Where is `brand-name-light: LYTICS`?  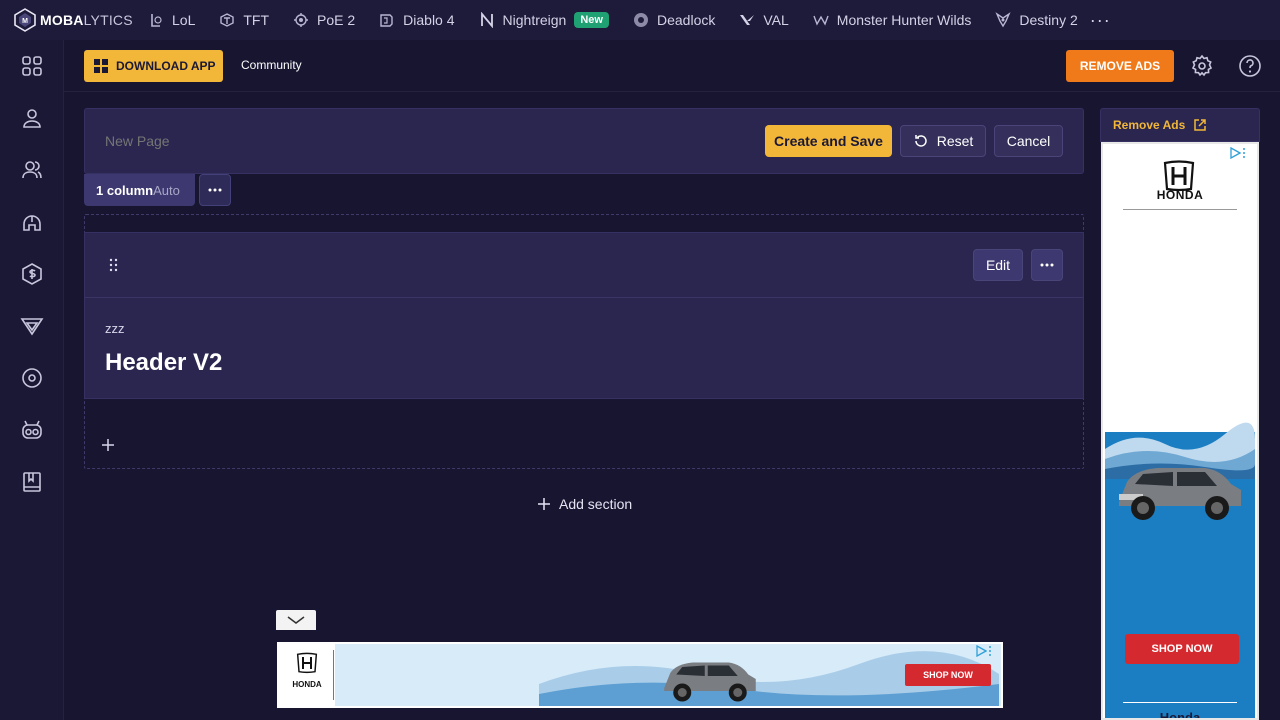
brand-name-light: LYTICS is located at coordinates (108, 20).